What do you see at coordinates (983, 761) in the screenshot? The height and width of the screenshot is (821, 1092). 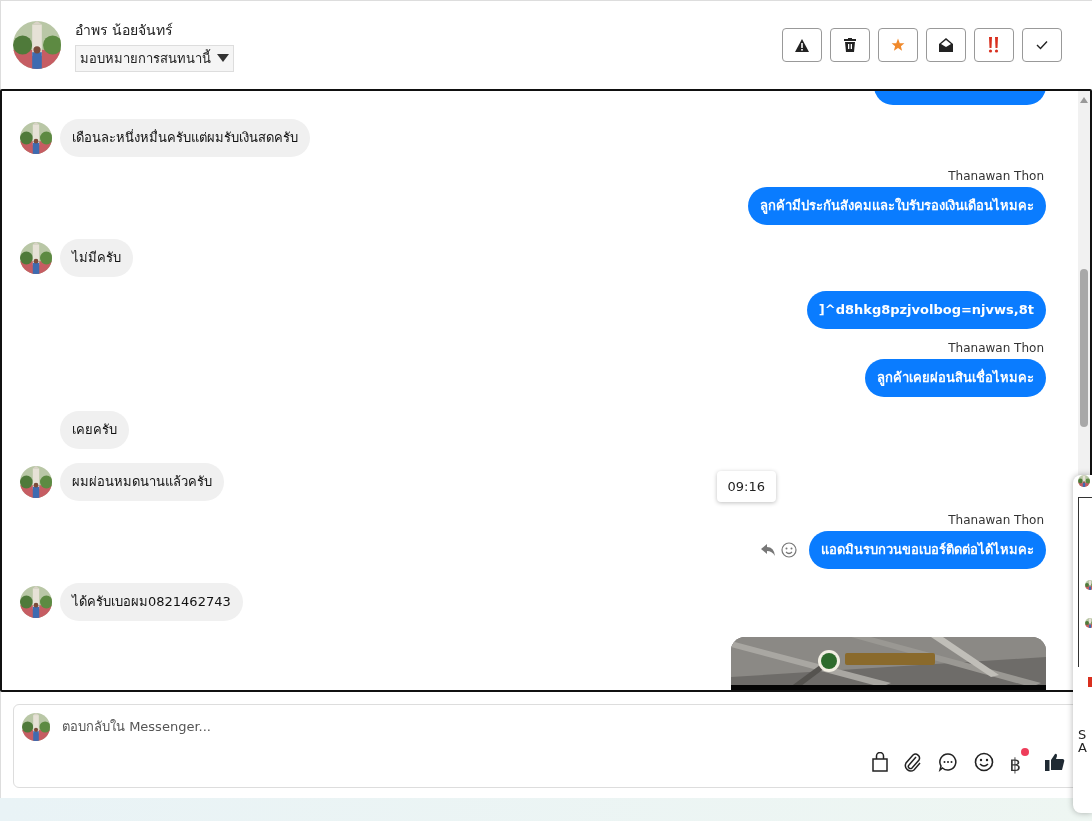 I see `smiley-icon` at bounding box center [983, 761].